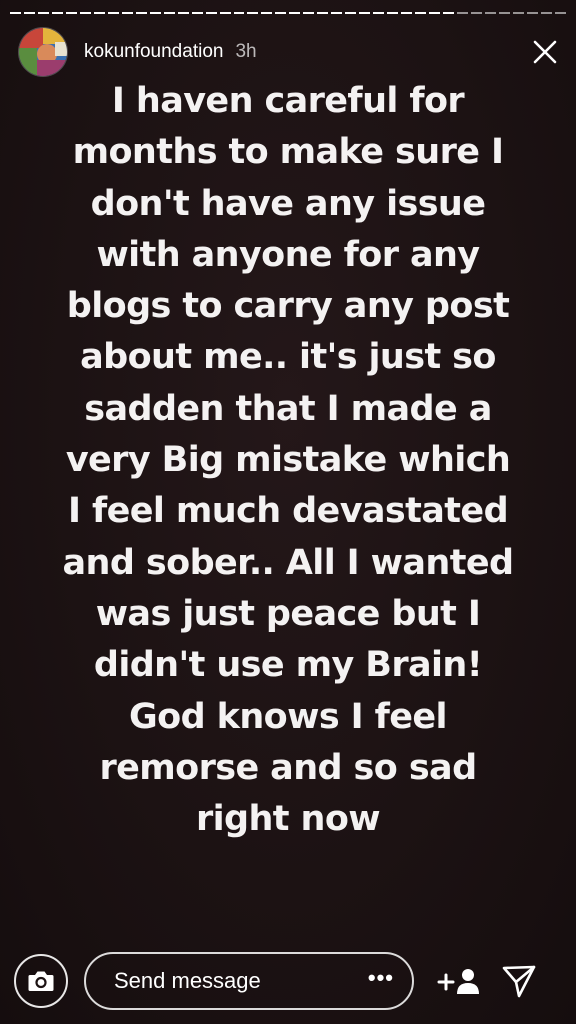  I want to click on avatar, so click(43, 52).